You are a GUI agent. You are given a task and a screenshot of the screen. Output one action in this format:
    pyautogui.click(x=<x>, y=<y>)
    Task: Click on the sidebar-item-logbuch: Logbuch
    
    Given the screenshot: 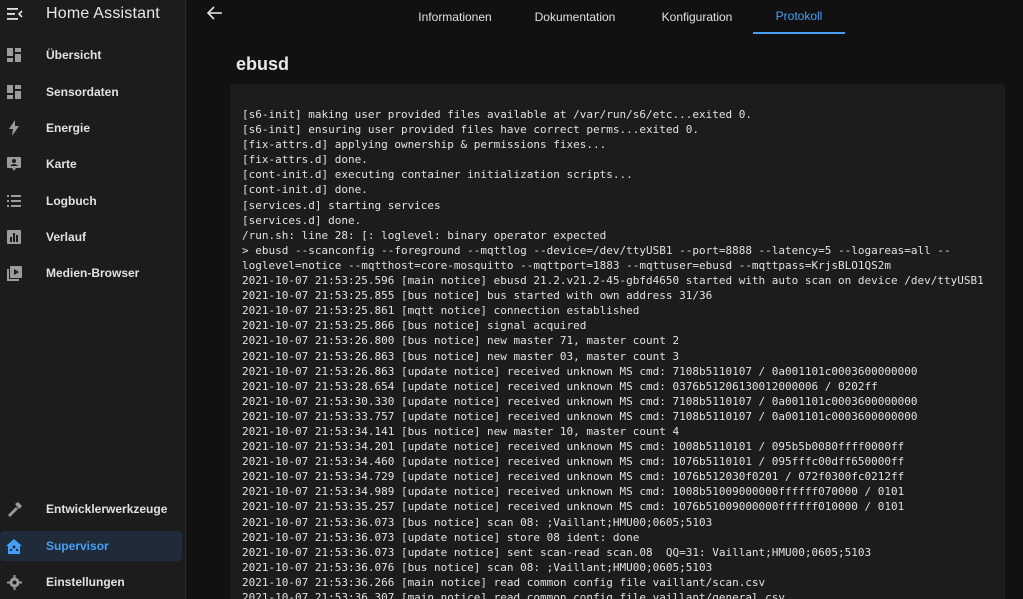 What is the action you would take?
    pyautogui.click(x=91, y=201)
    